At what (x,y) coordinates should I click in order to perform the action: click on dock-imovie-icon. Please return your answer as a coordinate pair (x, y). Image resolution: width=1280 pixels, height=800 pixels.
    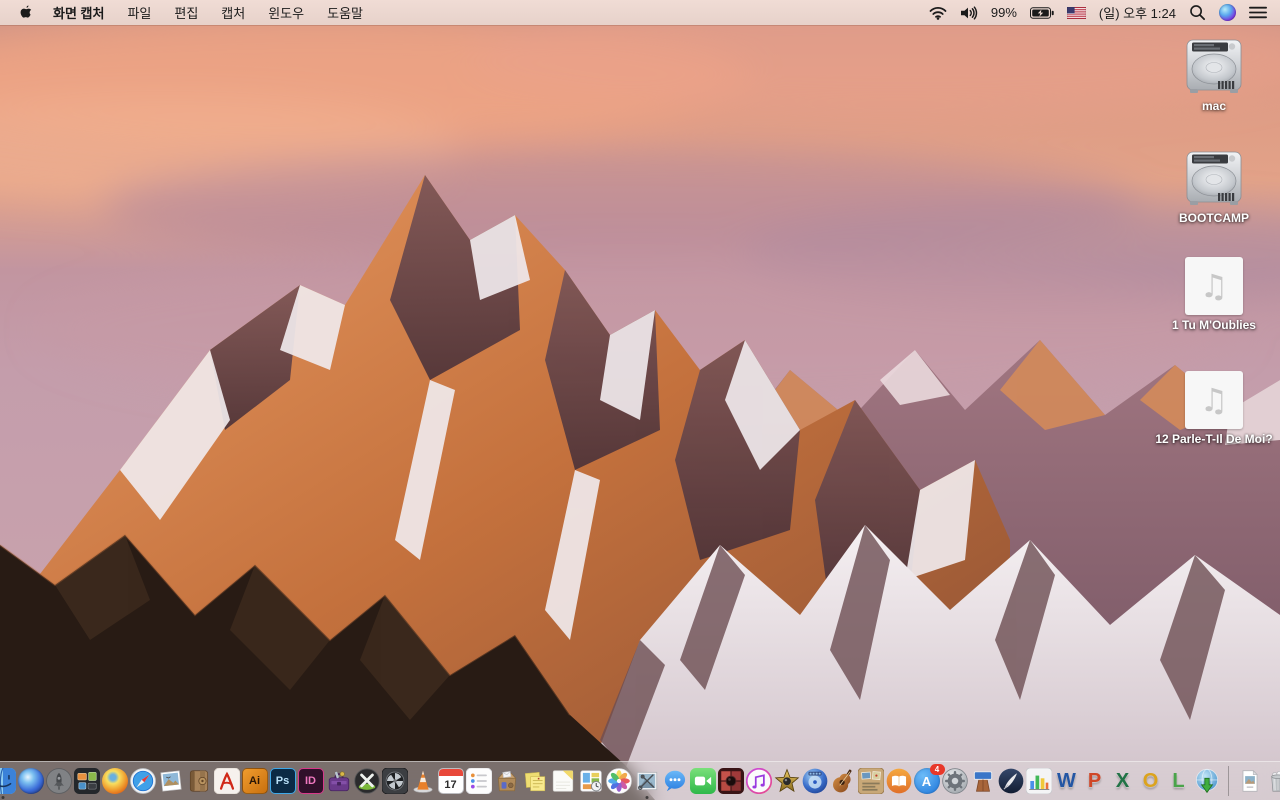
    Looking at the image, I should click on (787, 781).